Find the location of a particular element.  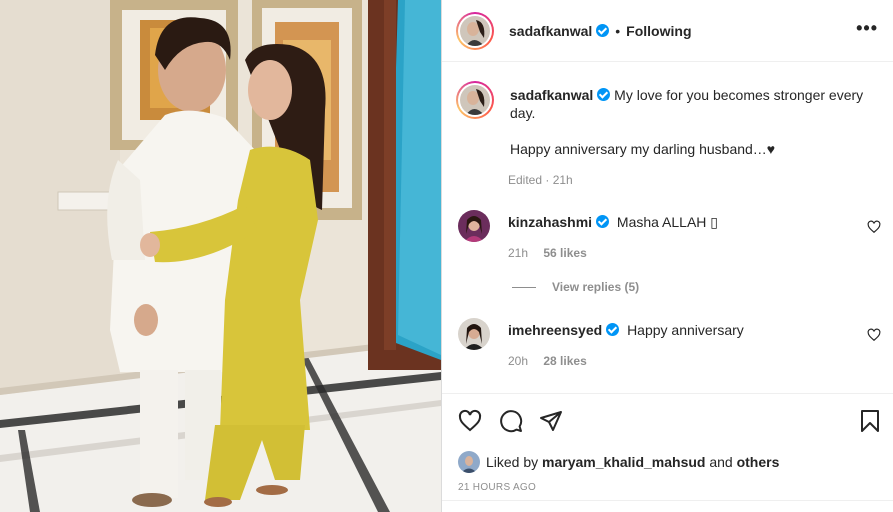

view-replies-button: View replies (5) is located at coordinates (575, 287).